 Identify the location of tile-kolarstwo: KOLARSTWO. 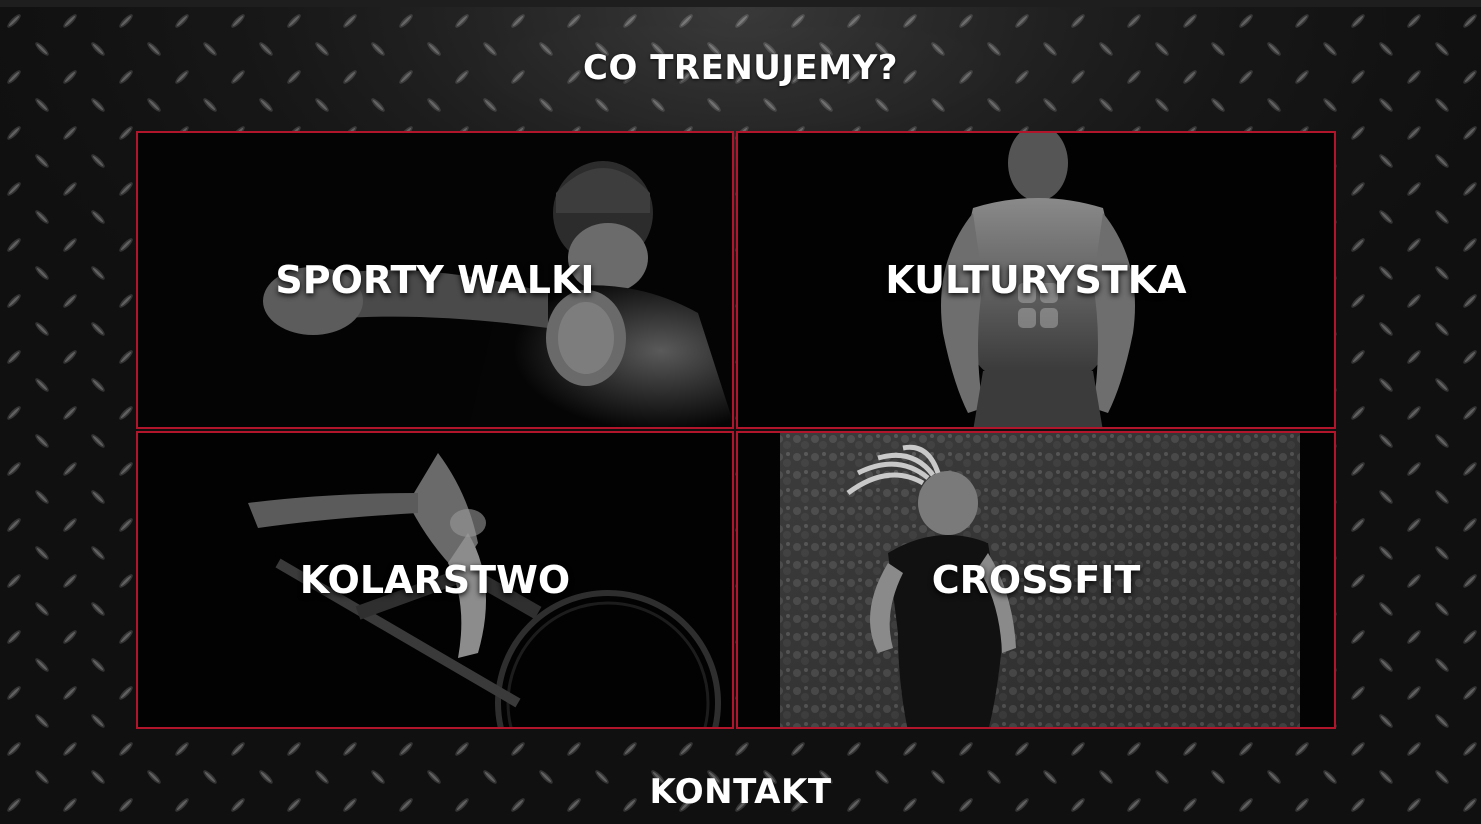
(435, 580).